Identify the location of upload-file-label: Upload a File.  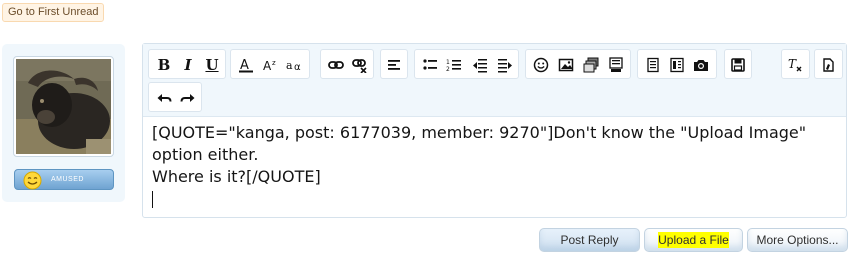
(693, 240).